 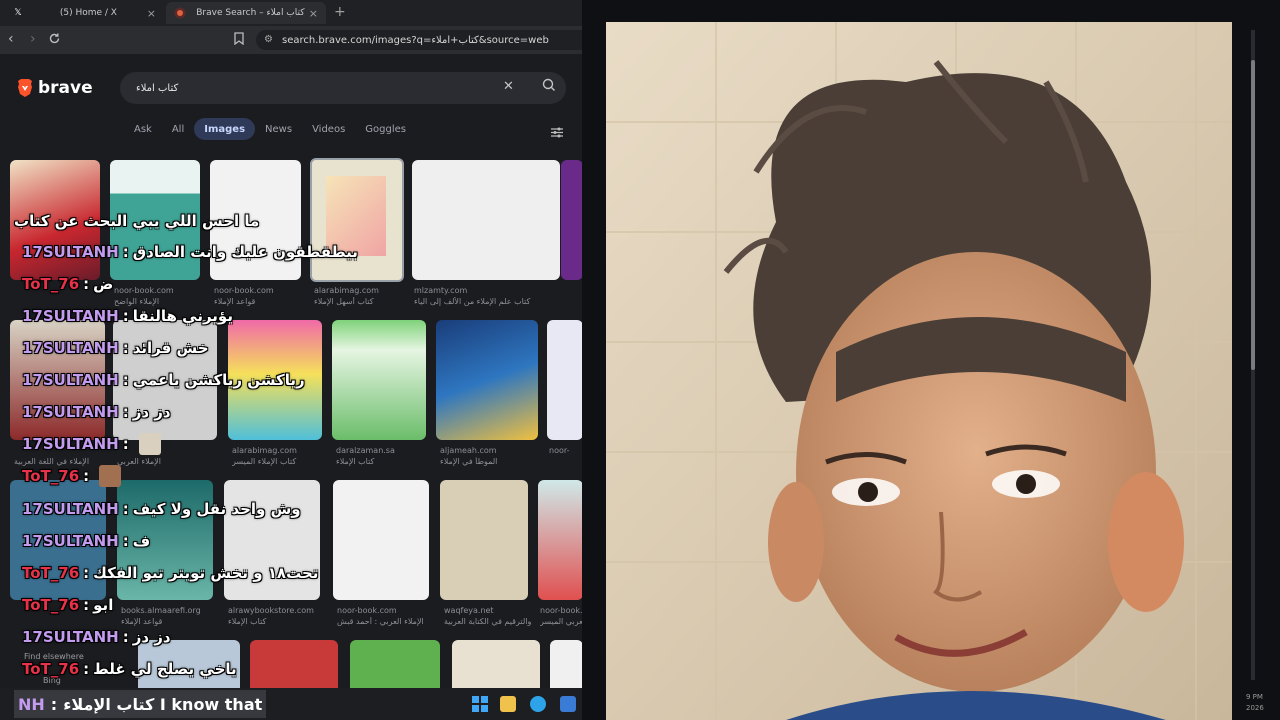 What do you see at coordinates (278, 129) in the screenshot?
I see `filter-news: News` at bounding box center [278, 129].